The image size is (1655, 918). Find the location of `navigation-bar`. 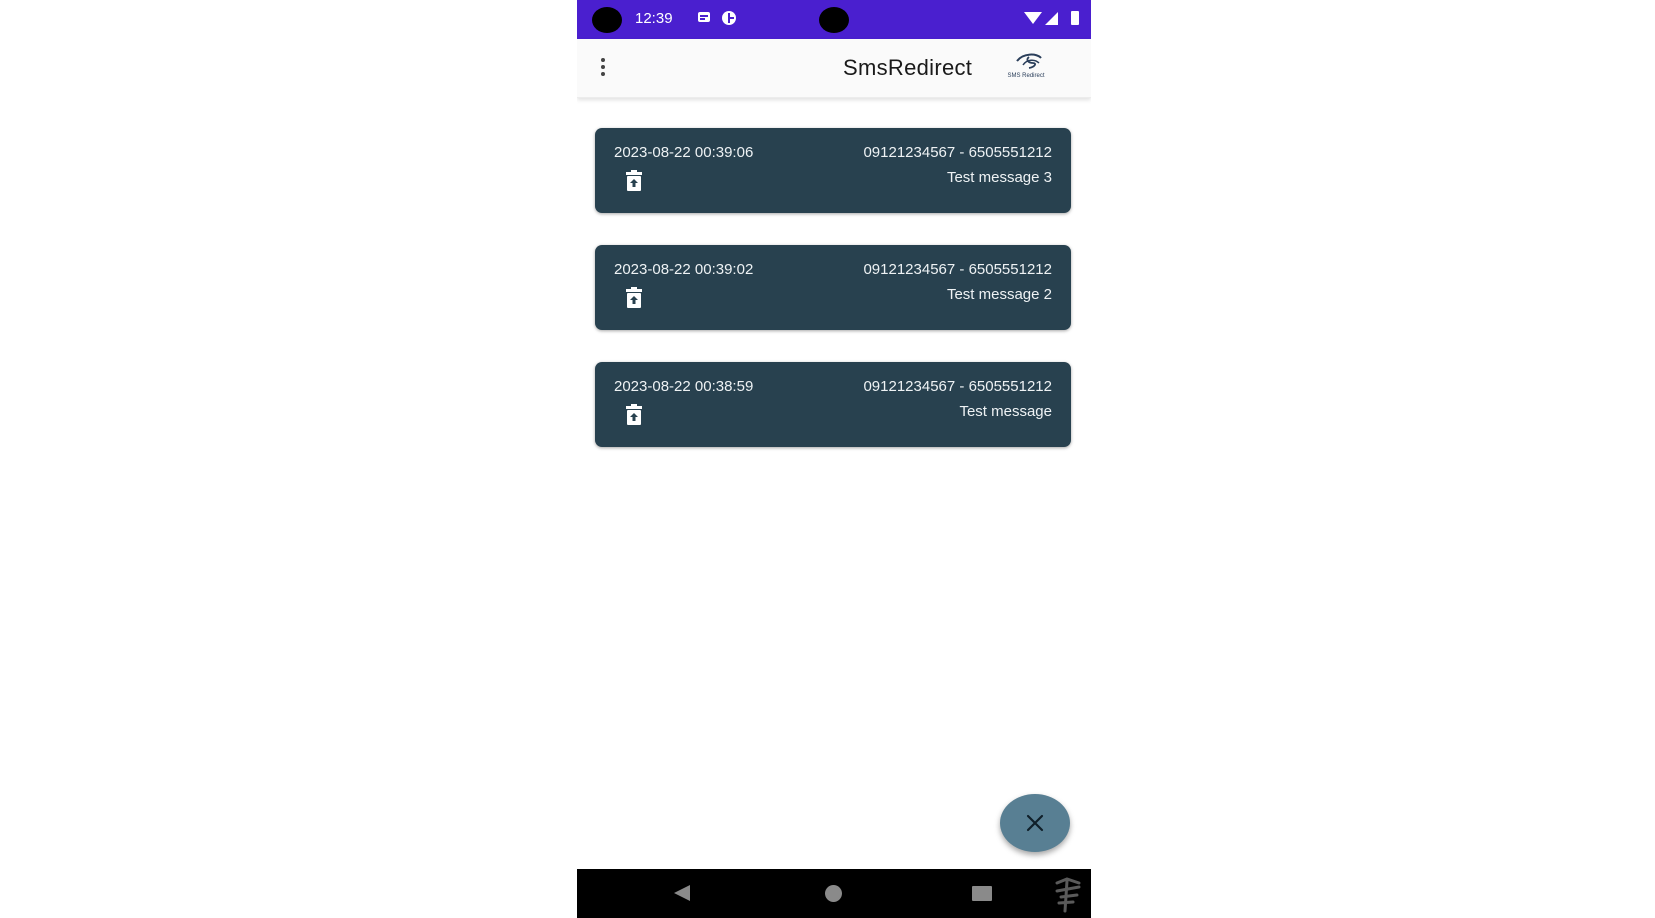

navigation-bar is located at coordinates (834, 893).